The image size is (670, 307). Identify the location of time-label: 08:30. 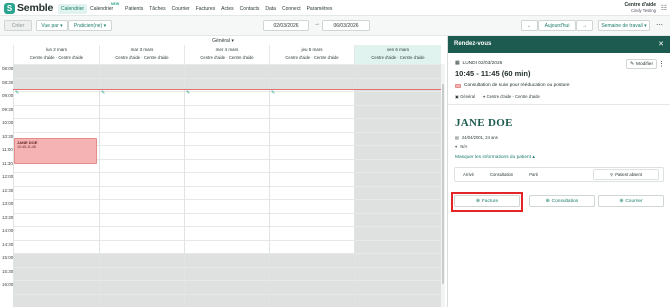
(8, 82).